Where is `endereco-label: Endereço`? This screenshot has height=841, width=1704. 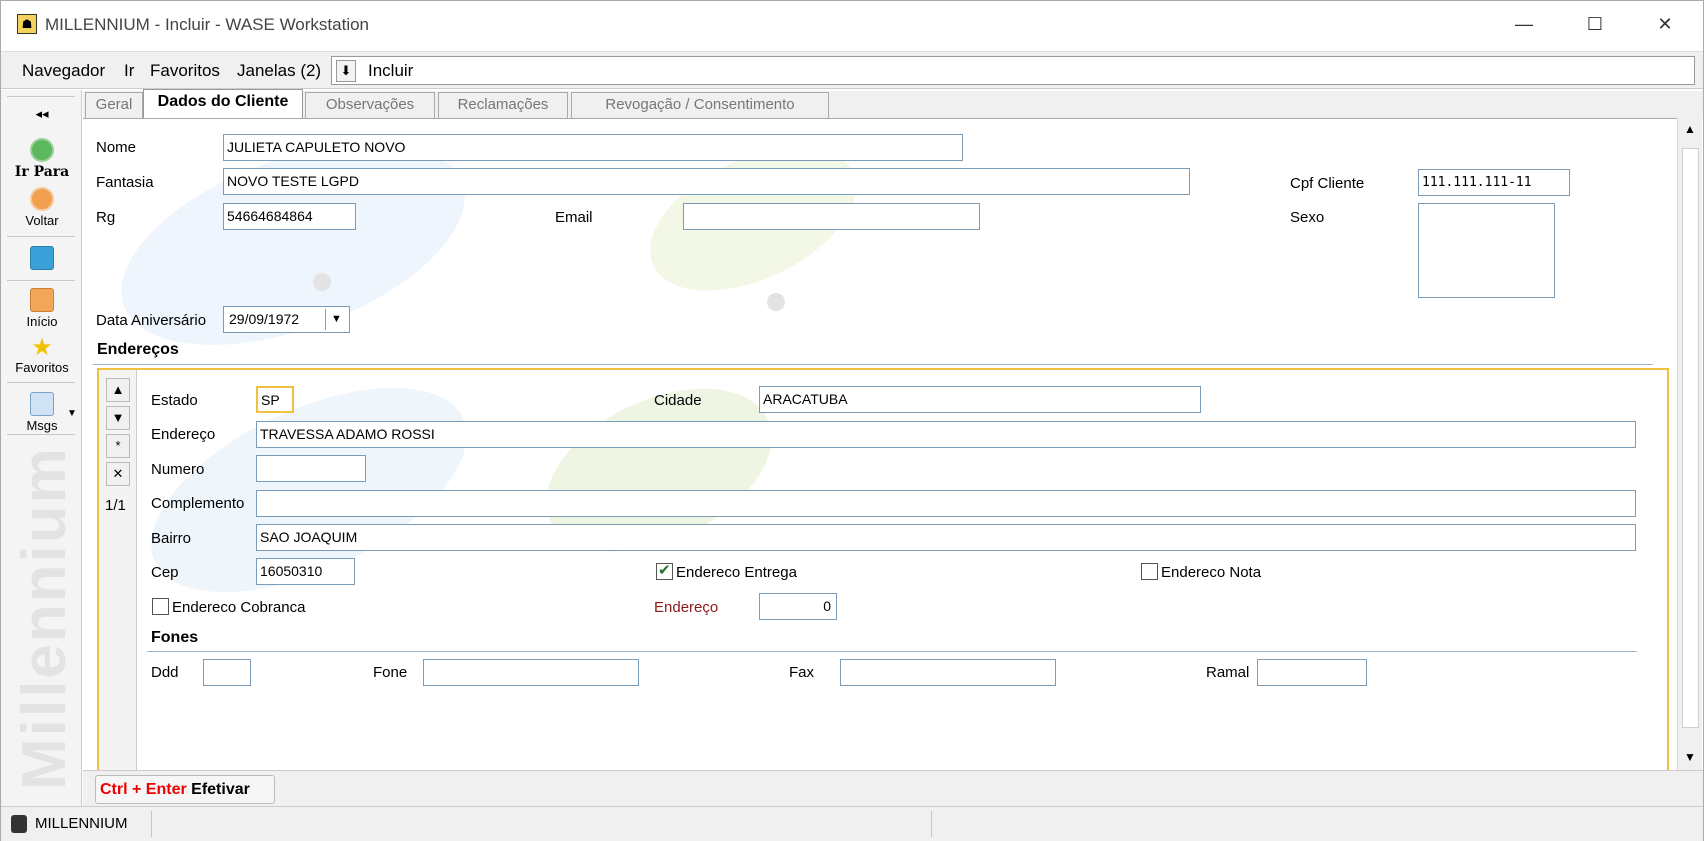
endereco-label: Endereço is located at coordinates (183, 434).